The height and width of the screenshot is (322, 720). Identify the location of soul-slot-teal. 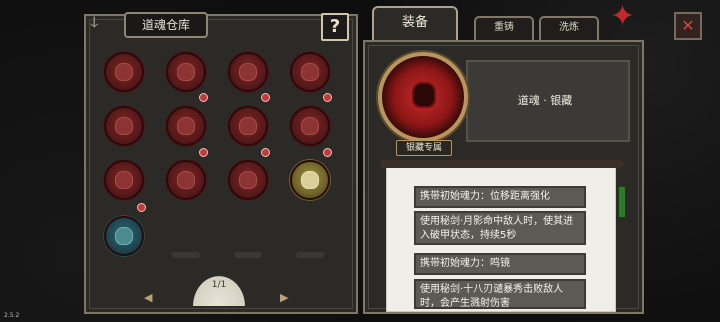
(124, 236).